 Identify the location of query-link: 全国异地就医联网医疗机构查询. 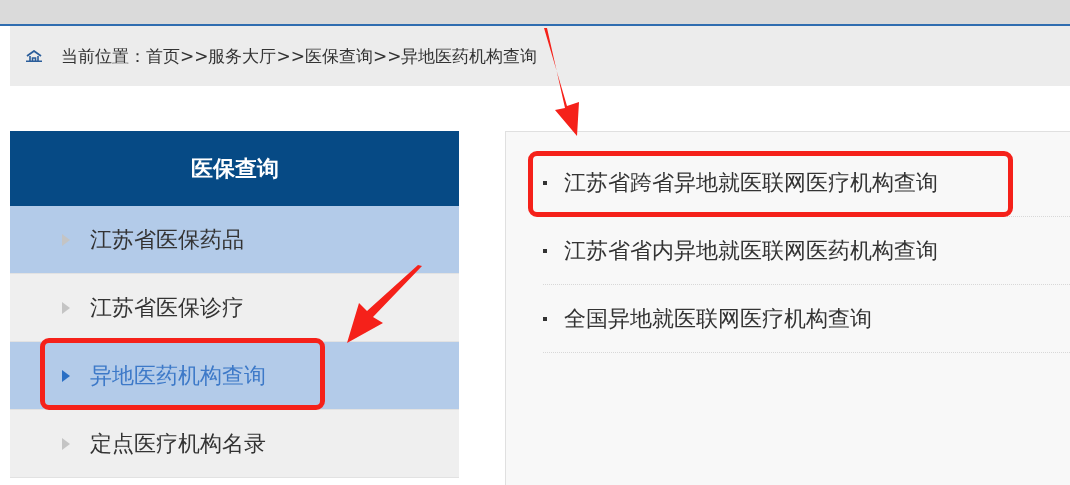
(806, 319).